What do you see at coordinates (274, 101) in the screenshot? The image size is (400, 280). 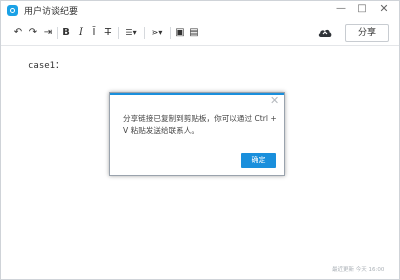 I see `dialog-close-icon: ✕` at bounding box center [274, 101].